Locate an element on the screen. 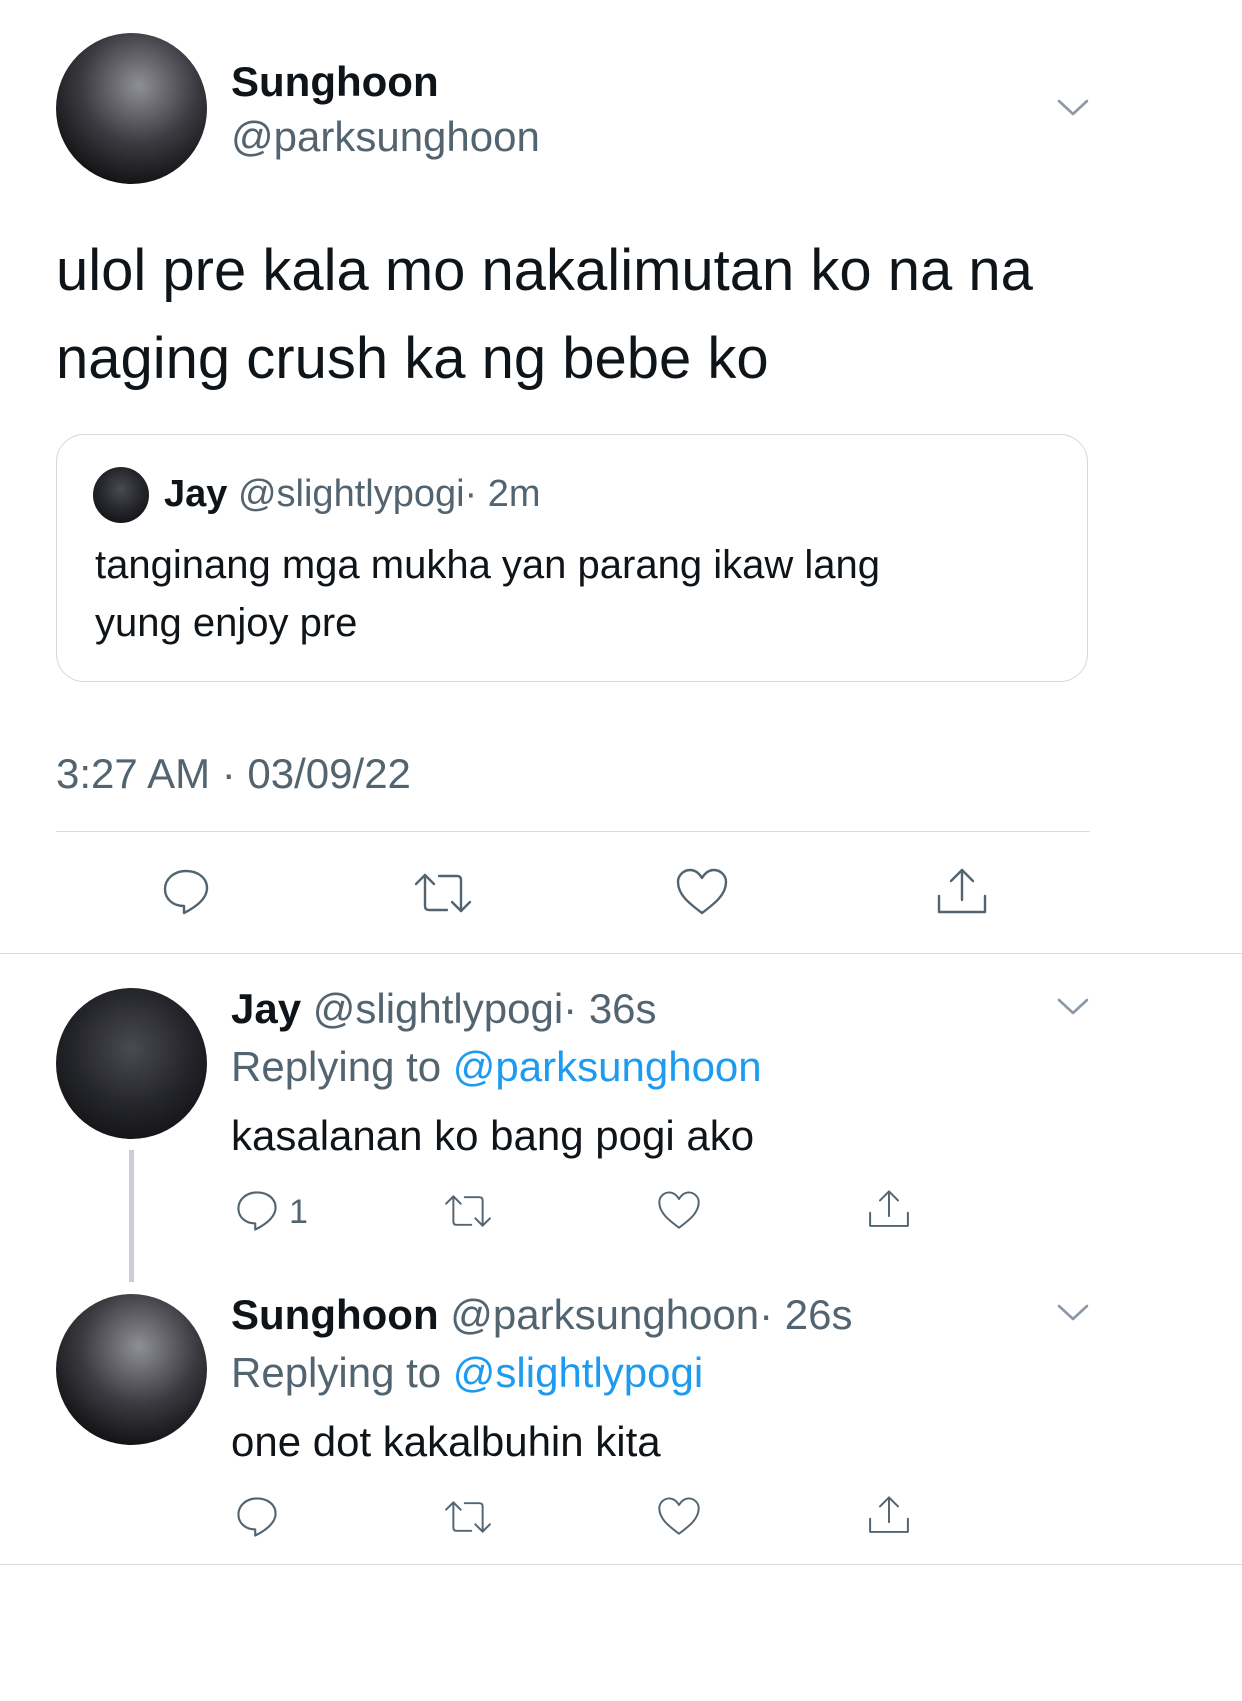 Image resolution: width=1242 pixels, height=1701 pixels. quoted-handle: @slightlypogi is located at coordinates (351, 494).